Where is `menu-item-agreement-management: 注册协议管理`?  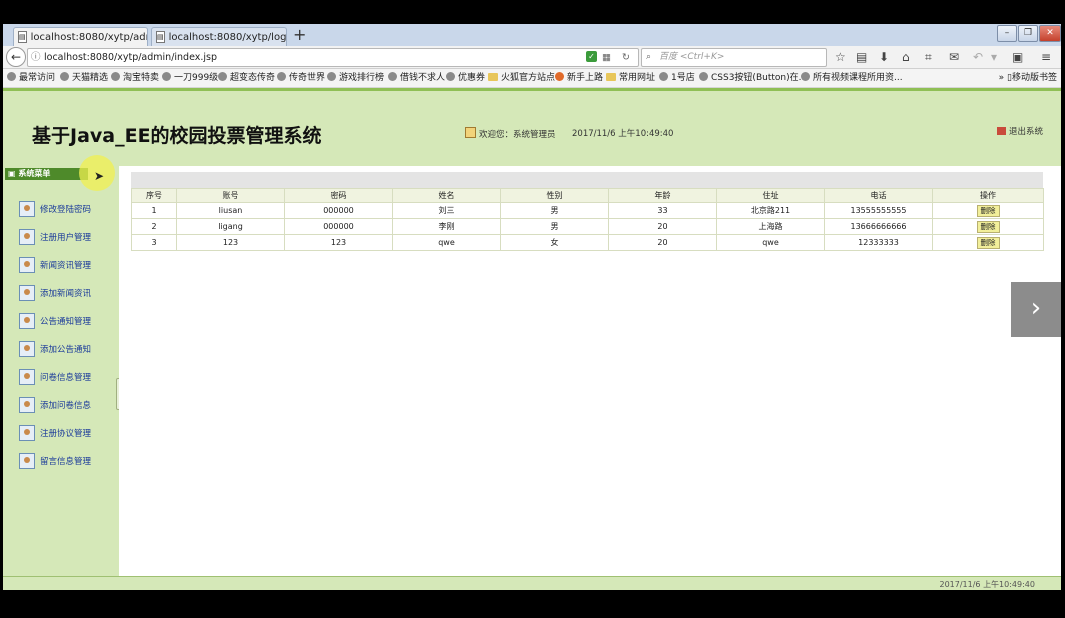
menu-item-agreement-management: 注册协议管理 is located at coordinates (55, 433).